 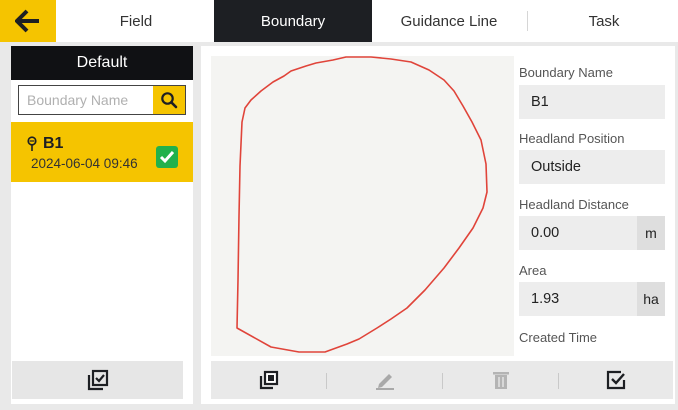 I want to click on list-item: B1 2024-06-04 09:46, so click(x=102, y=152).